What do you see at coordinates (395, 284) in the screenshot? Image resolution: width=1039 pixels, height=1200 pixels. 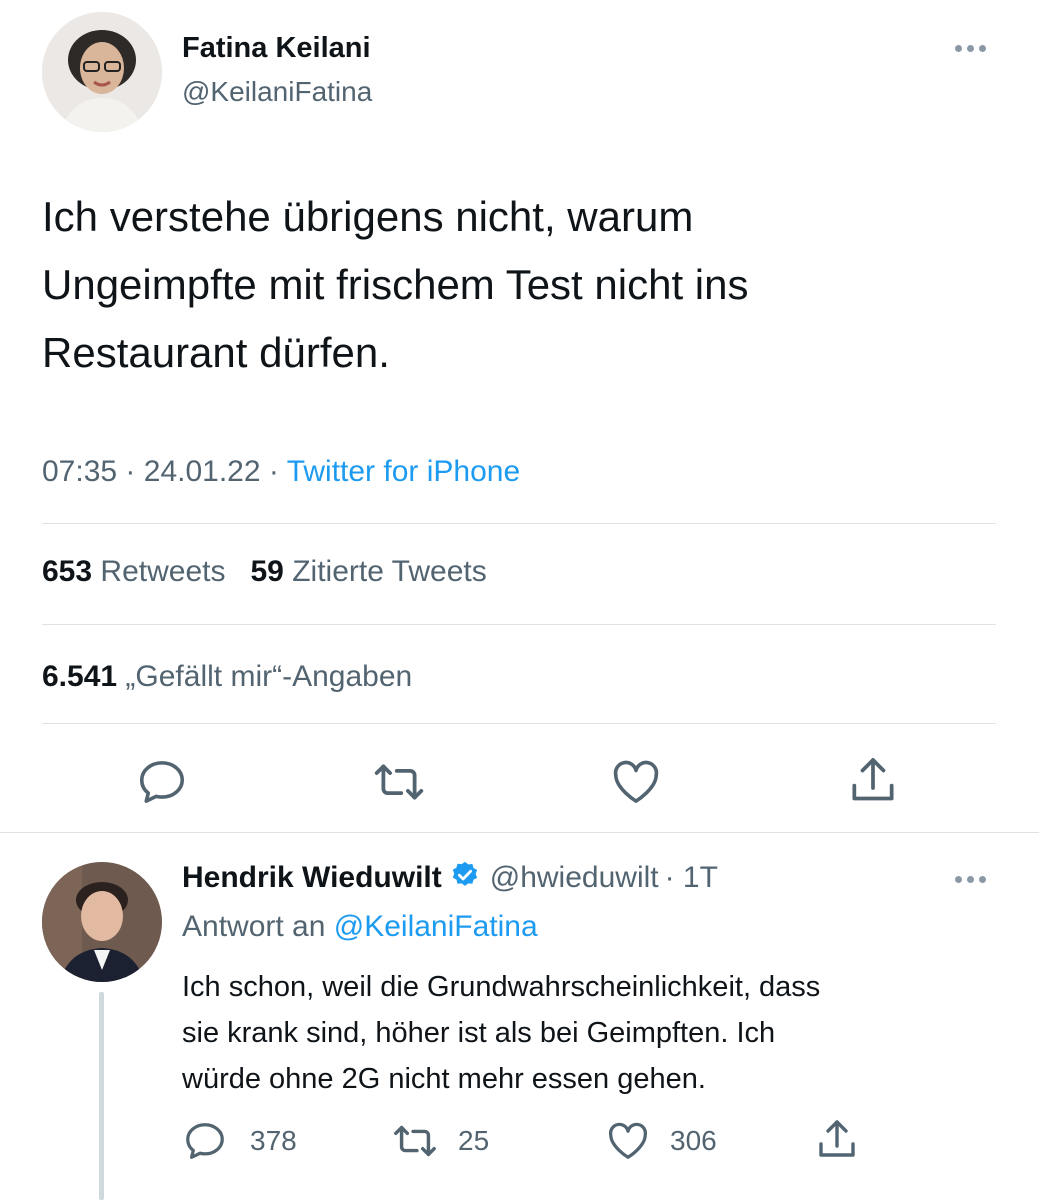 I see `tweet-text-line: Ungeimpfte mit frischem Test nicht ins` at bounding box center [395, 284].